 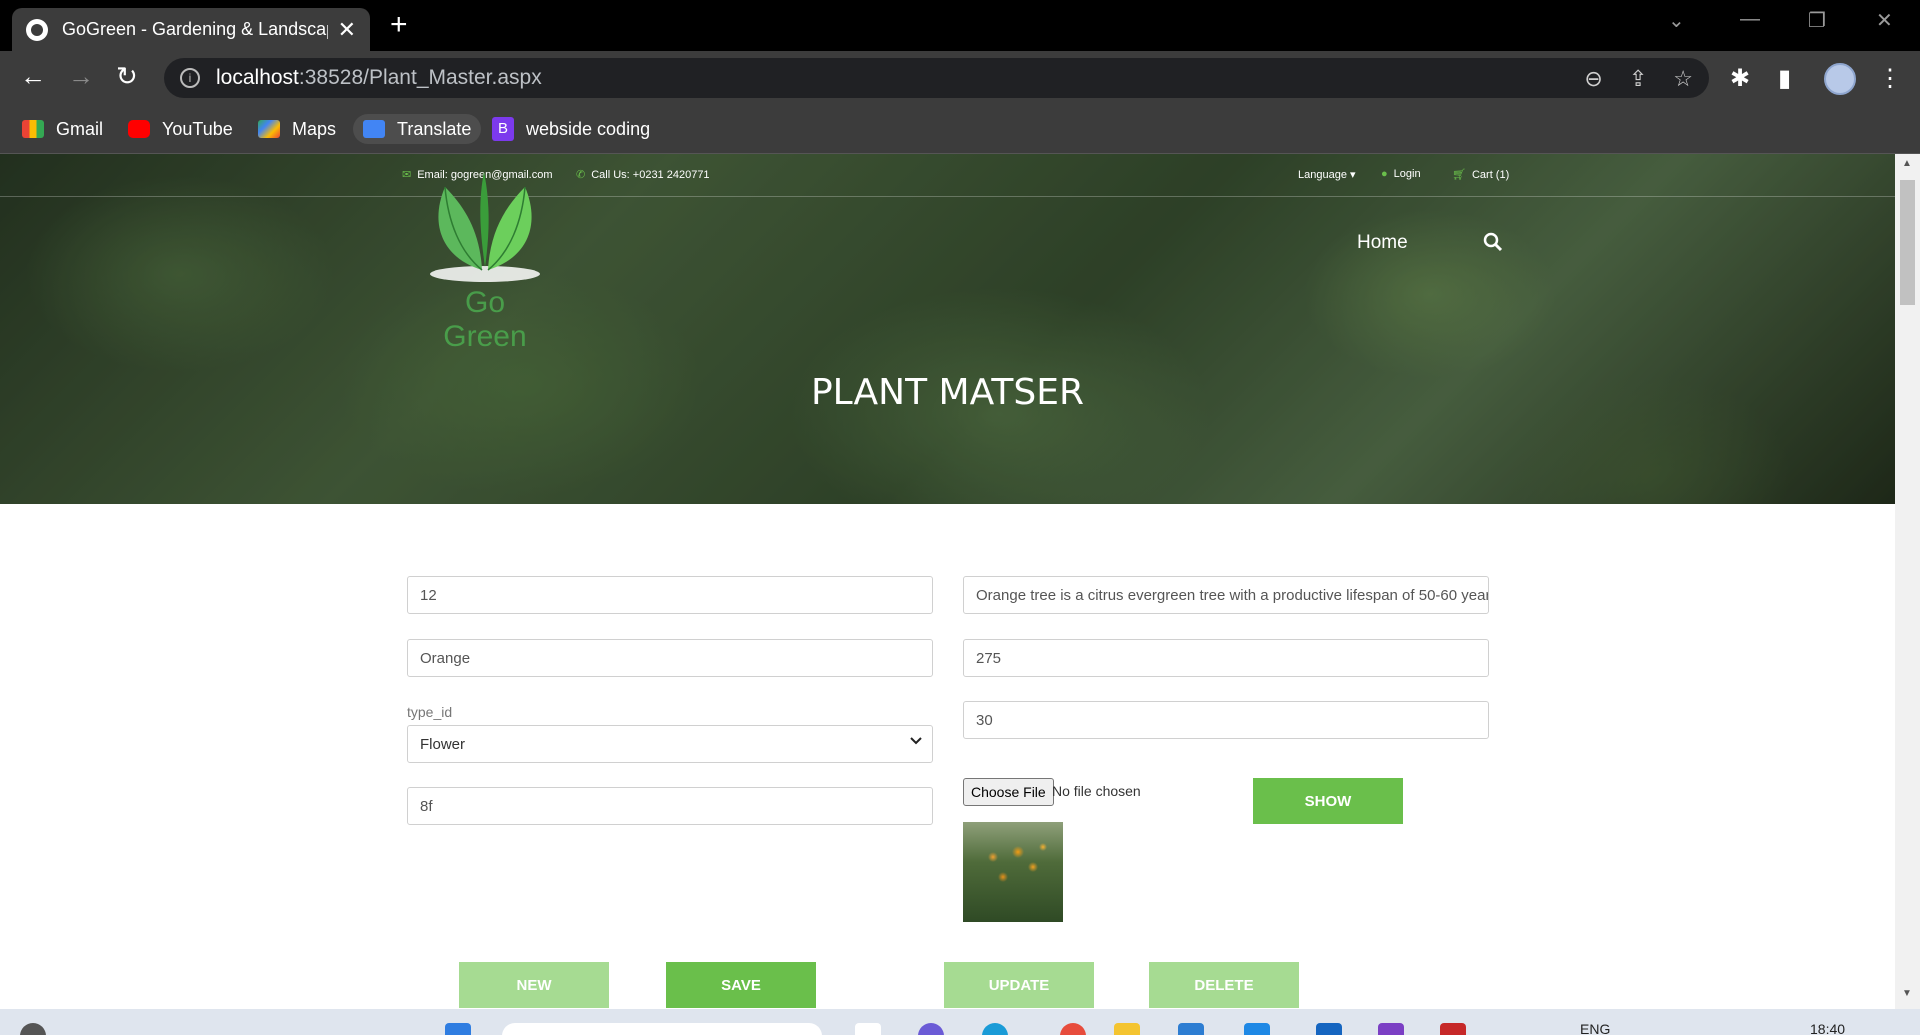 What do you see at coordinates (1493, 244) in the screenshot?
I see `search-icon` at bounding box center [1493, 244].